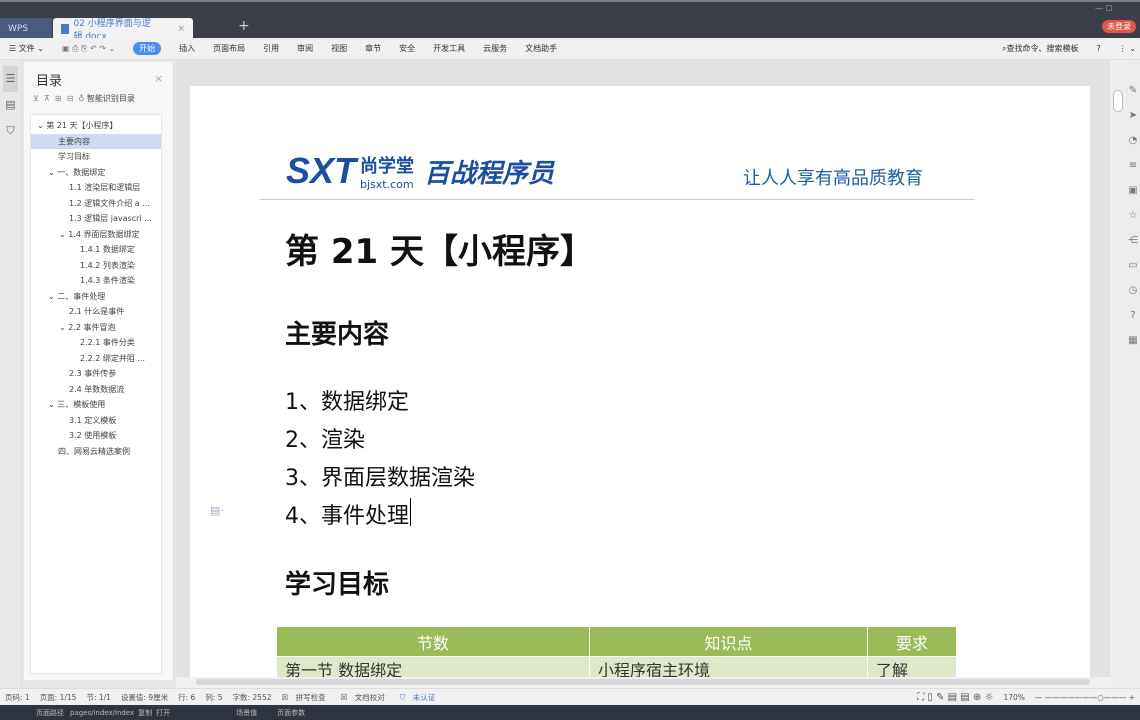 The height and width of the screenshot is (720, 1140). What do you see at coordinates (88, 49) in the screenshot?
I see `quick-access-icons: ▣ ⎙ ⎘ ↶ ↷ ⌄` at bounding box center [88, 49].